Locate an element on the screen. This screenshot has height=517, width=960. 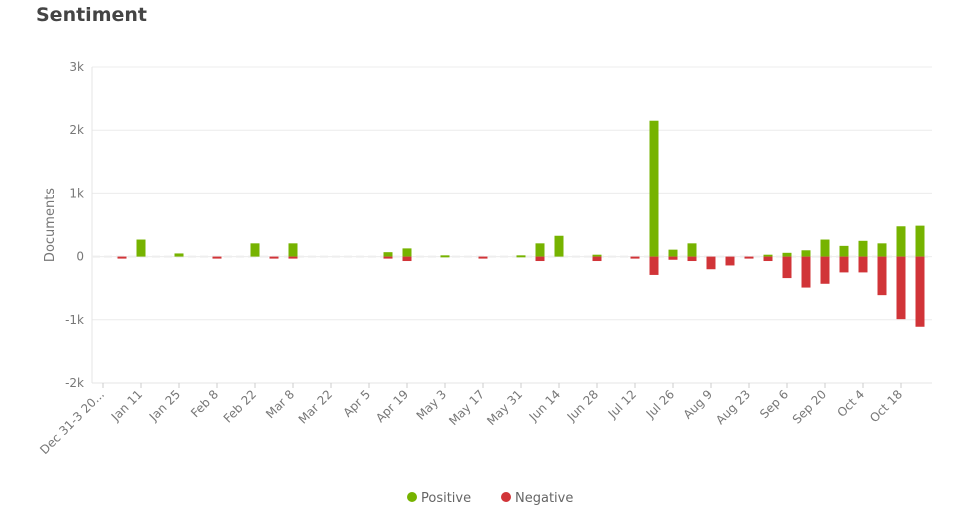
x-tick-label: Mar 8 is located at coordinates (280, 404).